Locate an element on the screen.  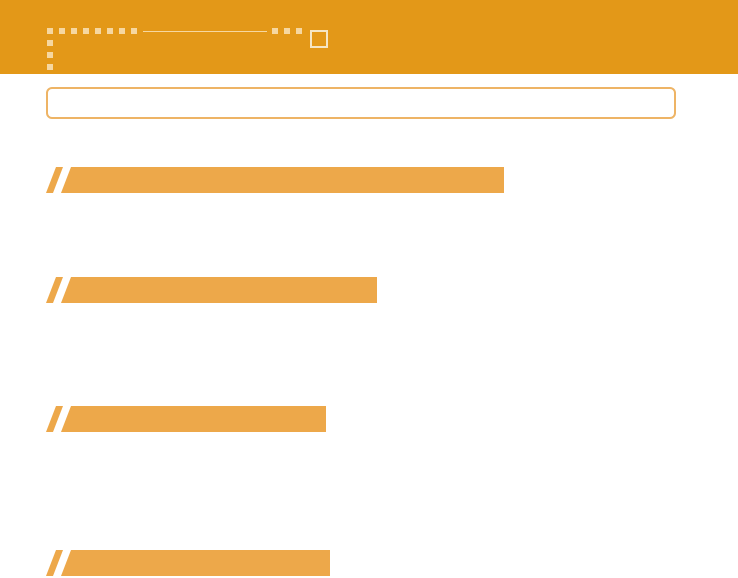
header-bar is located at coordinates (369, 37).